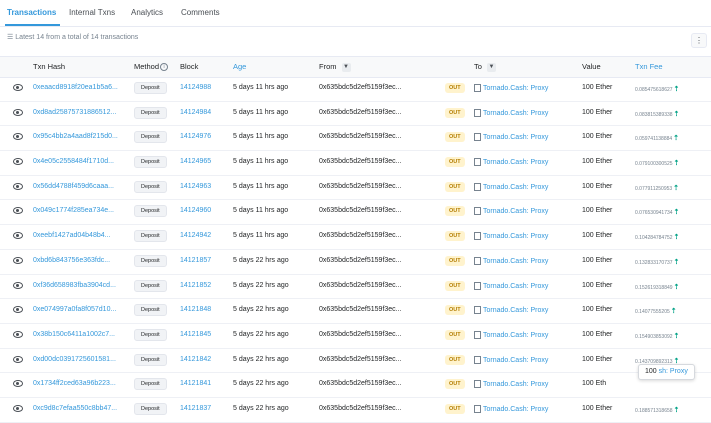 The height and width of the screenshot is (423, 711). What do you see at coordinates (649, 66) in the screenshot?
I see `col-txn-fee: Txn Fee` at bounding box center [649, 66].